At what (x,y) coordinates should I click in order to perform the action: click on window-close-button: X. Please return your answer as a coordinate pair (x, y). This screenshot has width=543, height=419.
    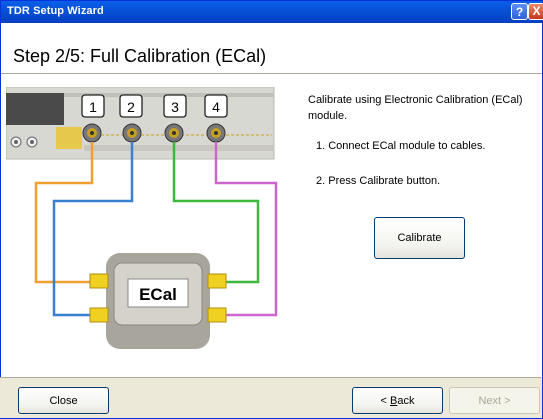
    Looking at the image, I should click on (535, 11).